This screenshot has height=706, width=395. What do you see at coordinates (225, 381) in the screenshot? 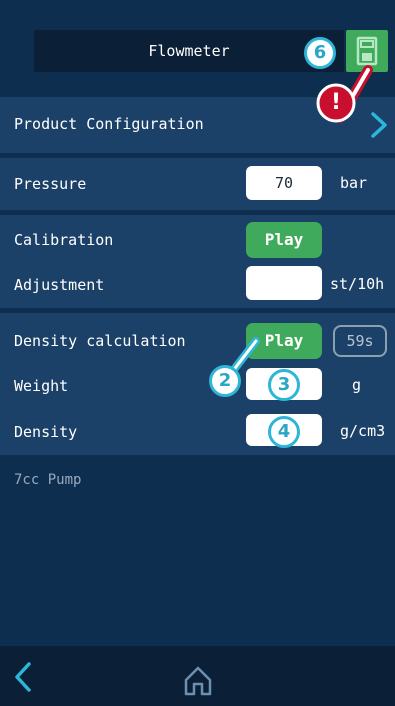
I see `callout-badge-2: 2` at bounding box center [225, 381].